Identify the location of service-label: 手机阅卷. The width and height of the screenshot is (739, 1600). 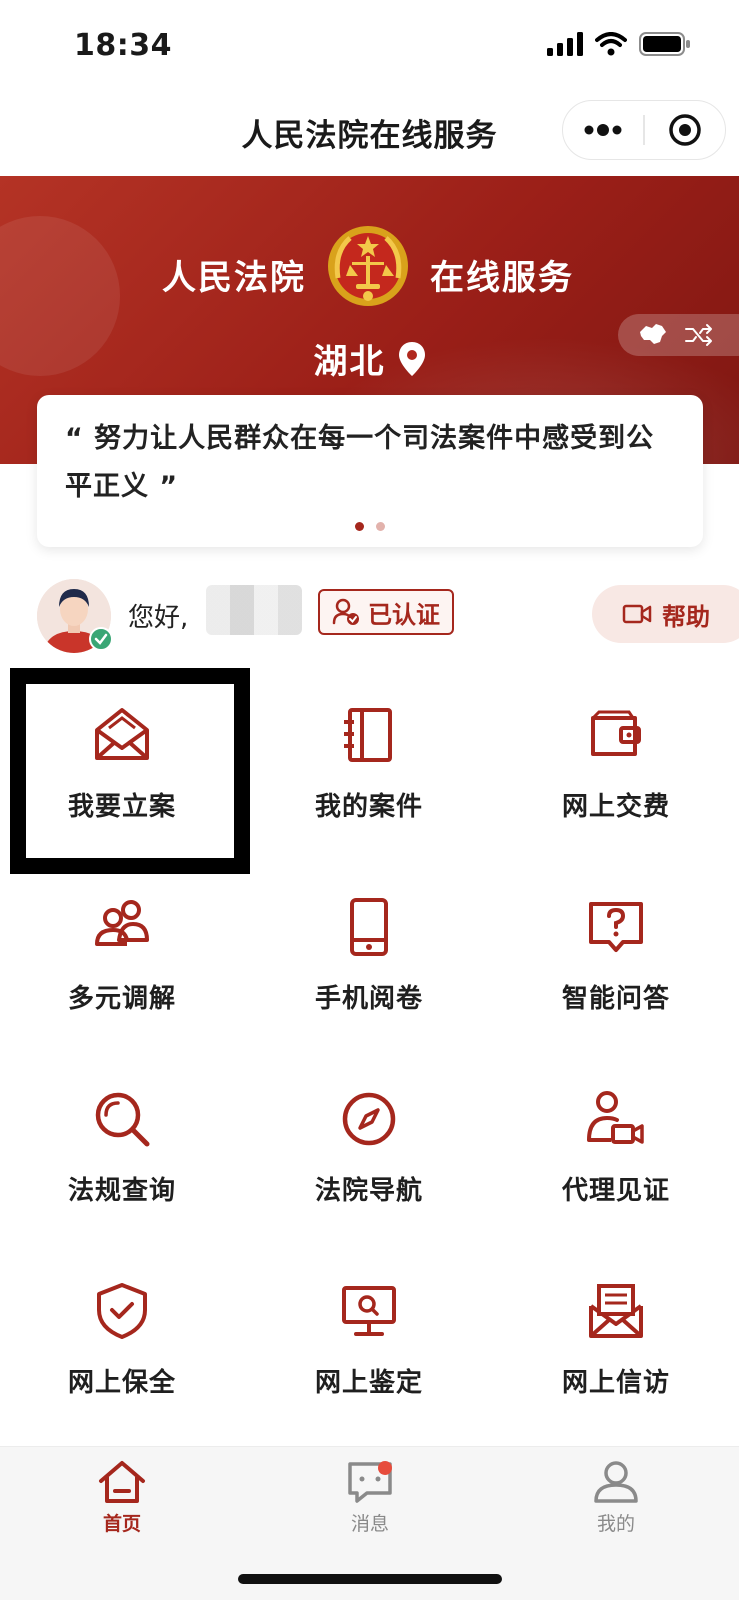
(368, 999).